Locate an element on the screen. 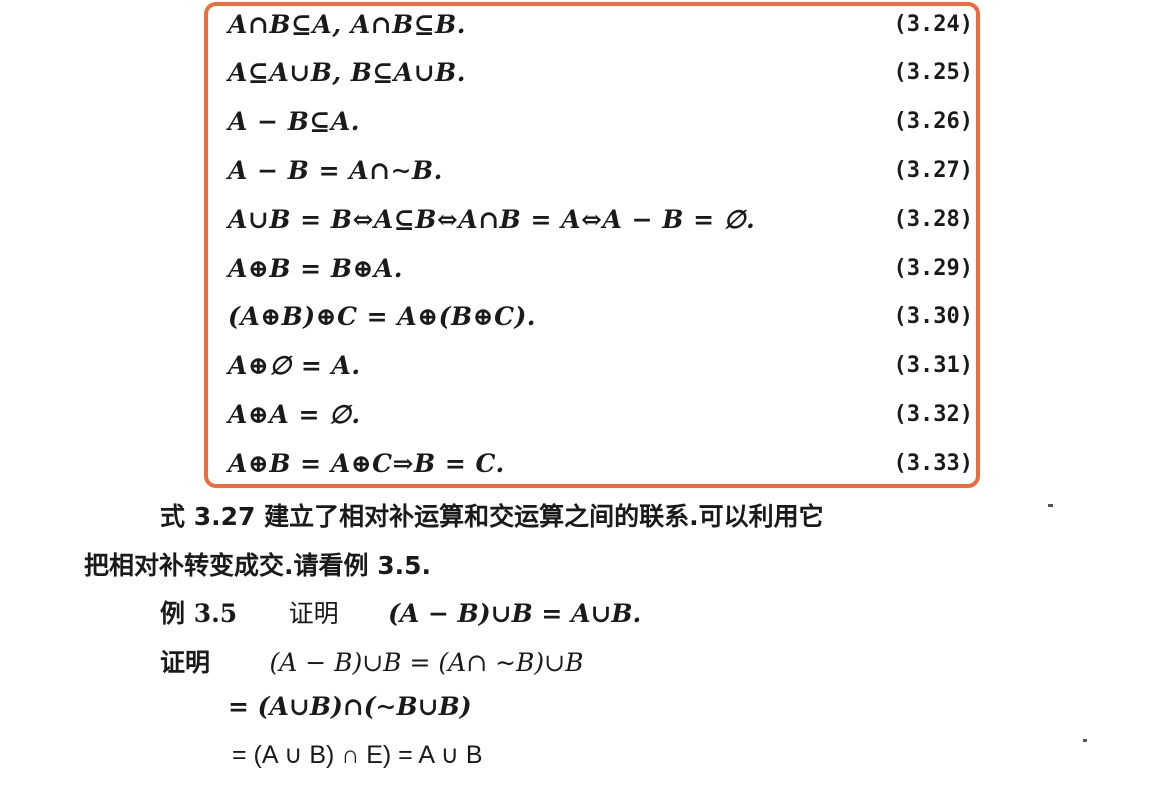 The width and height of the screenshot is (1176, 804). equation-number: (3.29) is located at coordinates (933, 268).